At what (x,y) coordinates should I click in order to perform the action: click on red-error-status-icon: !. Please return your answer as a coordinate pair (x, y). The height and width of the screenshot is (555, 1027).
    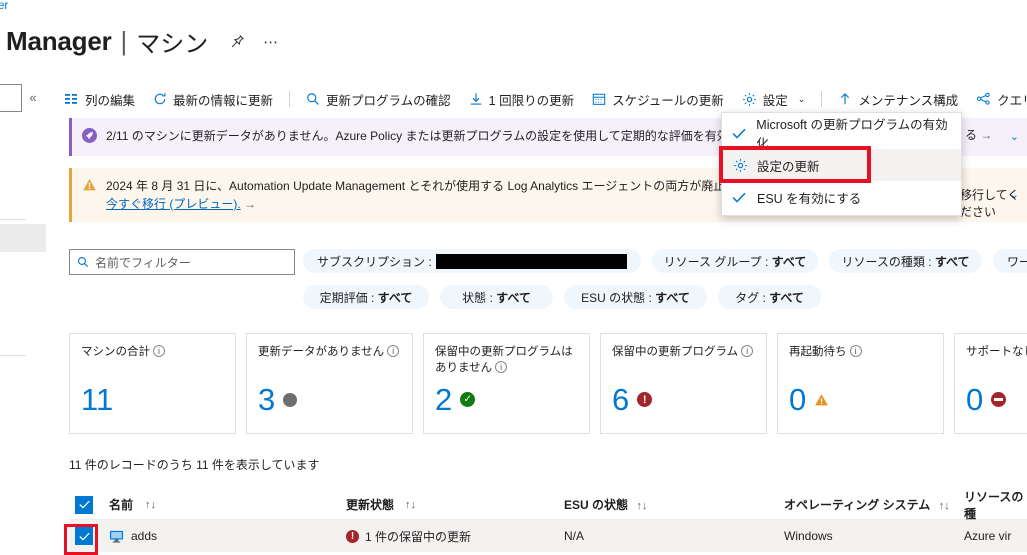
    Looking at the image, I should click on (645, 399).